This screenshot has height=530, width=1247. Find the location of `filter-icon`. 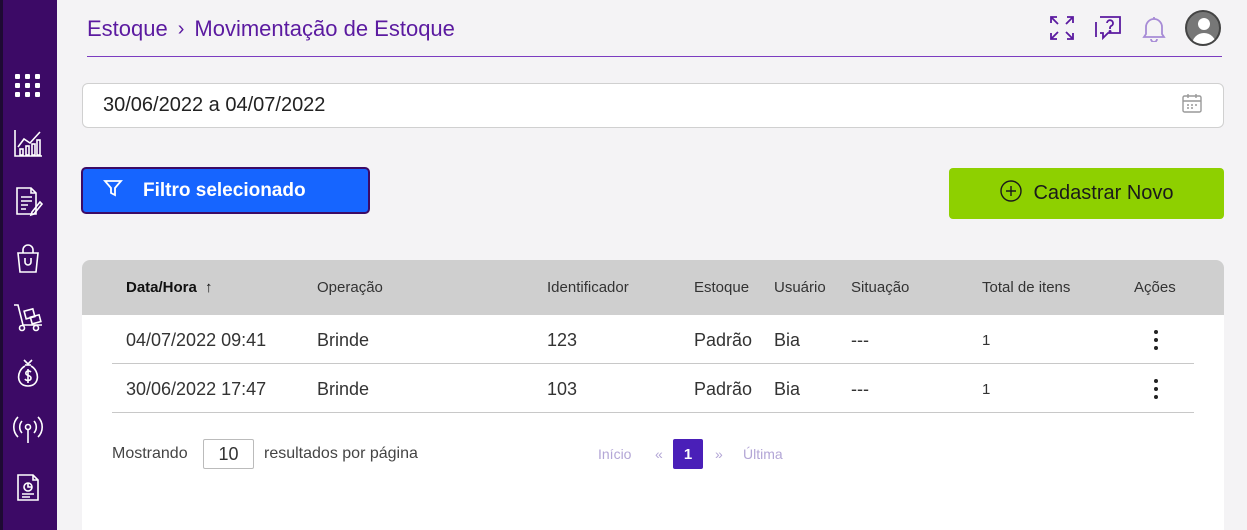

filter-icon is located at coordinates (113, 191).